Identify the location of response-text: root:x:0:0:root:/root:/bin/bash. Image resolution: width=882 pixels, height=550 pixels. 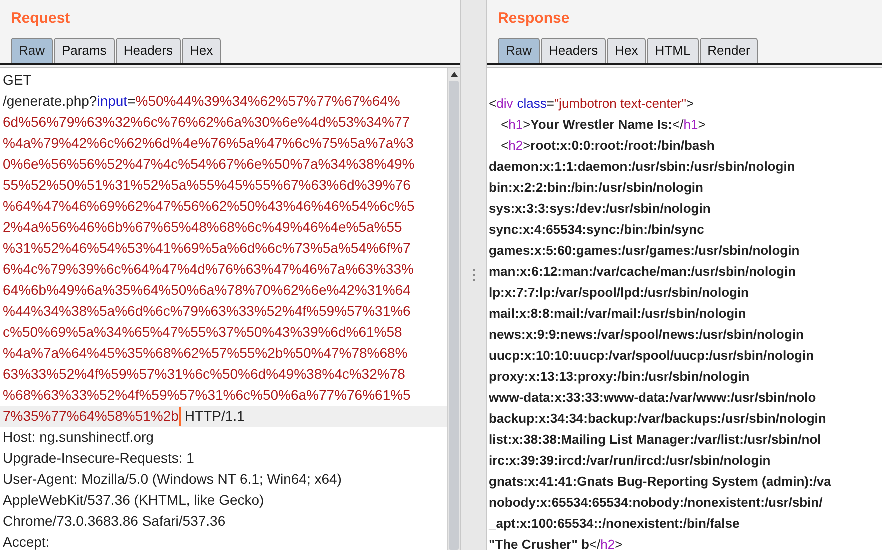
(622, 146).